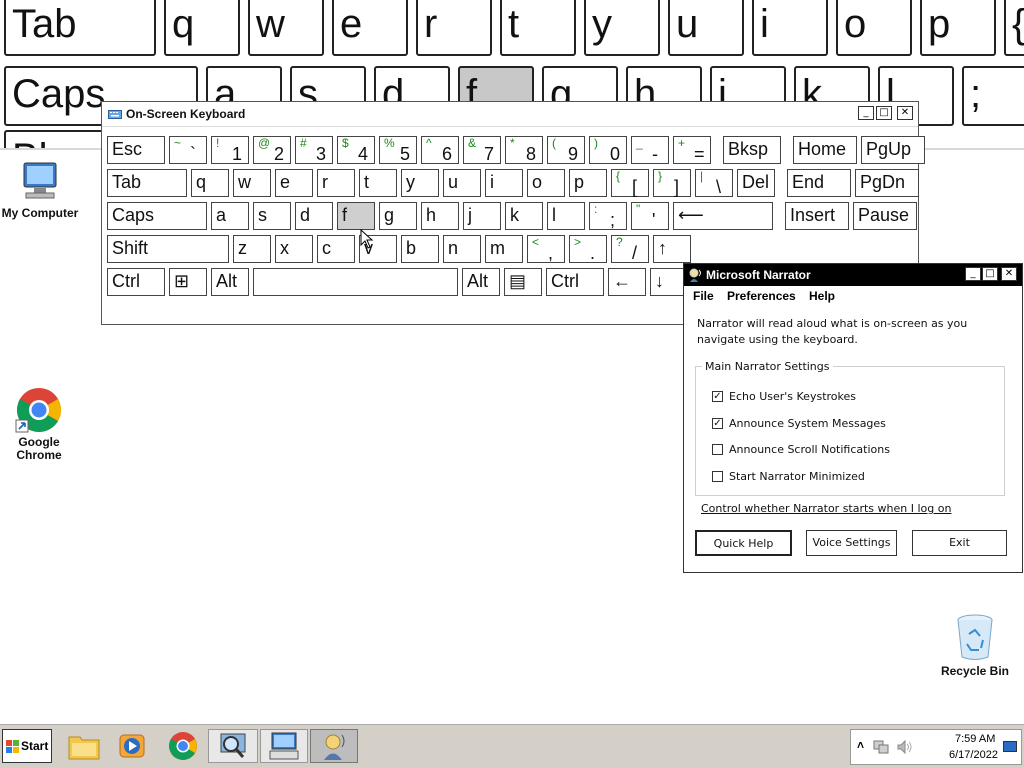  I want to click on osk-key: r, so click(336, 183).